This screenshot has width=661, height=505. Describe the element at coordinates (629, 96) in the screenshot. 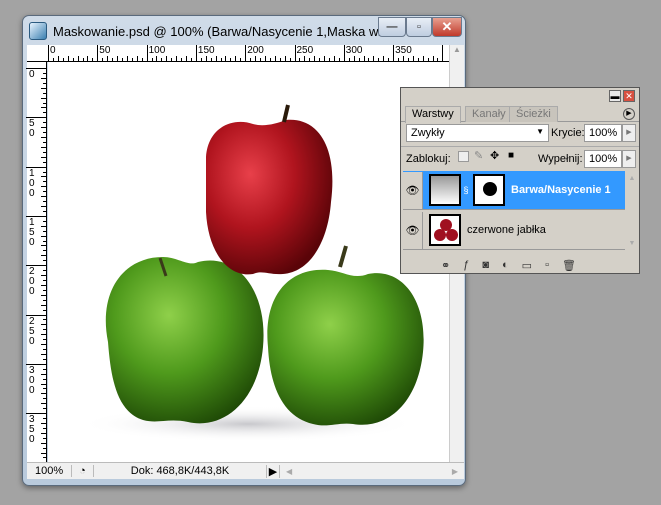

I see `panel-close-button: ✕` at that location.